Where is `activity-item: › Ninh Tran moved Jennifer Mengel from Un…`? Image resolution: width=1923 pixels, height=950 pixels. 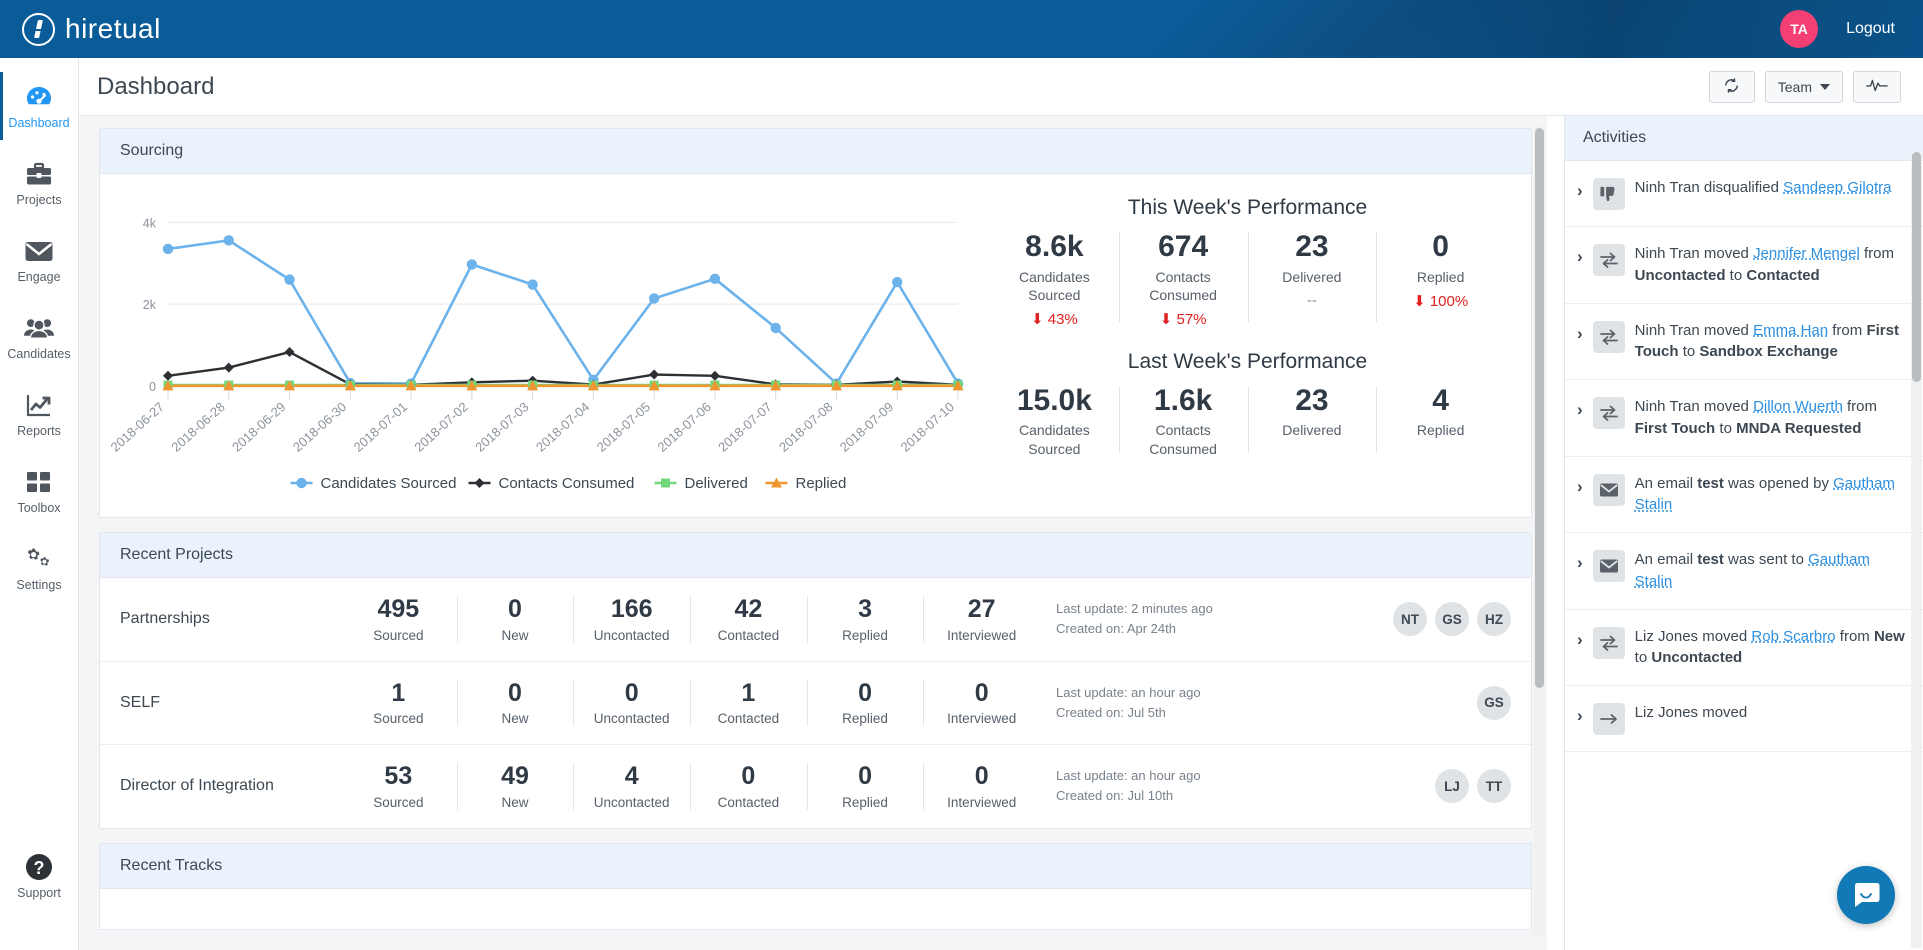 activity-item: › Ninh Tran moved Jennifer Mengel from Un… is located at coordinates (1744, 265).